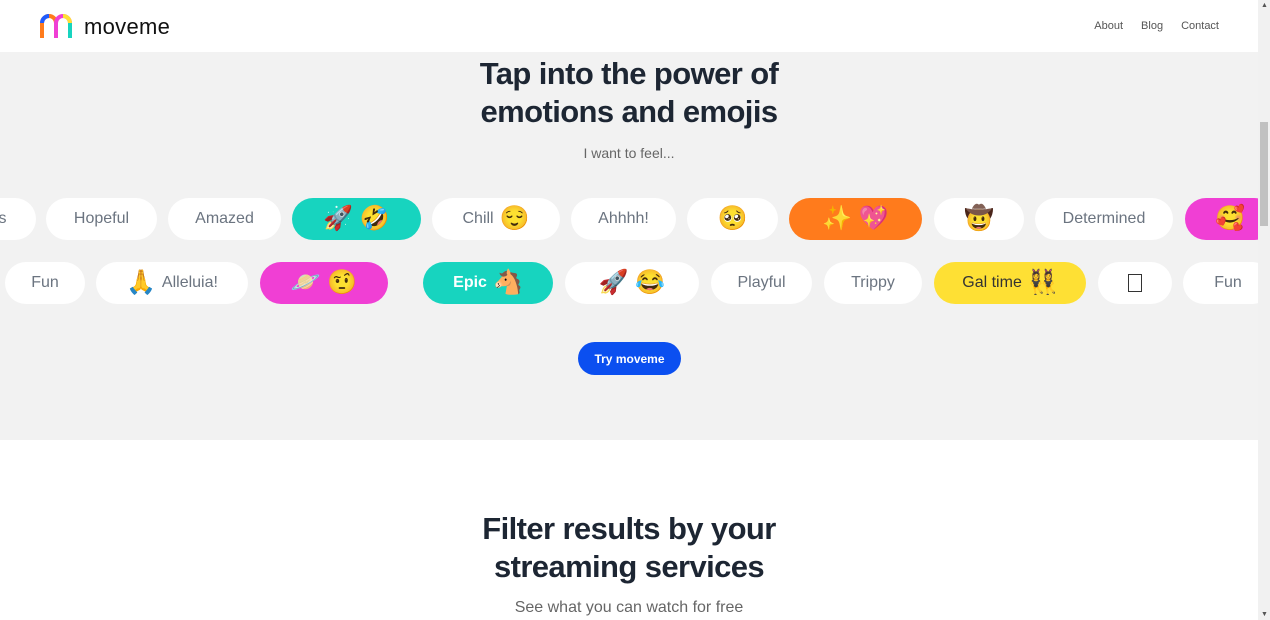  I want to click on mood-chip: 🥺, so click(732, 219).